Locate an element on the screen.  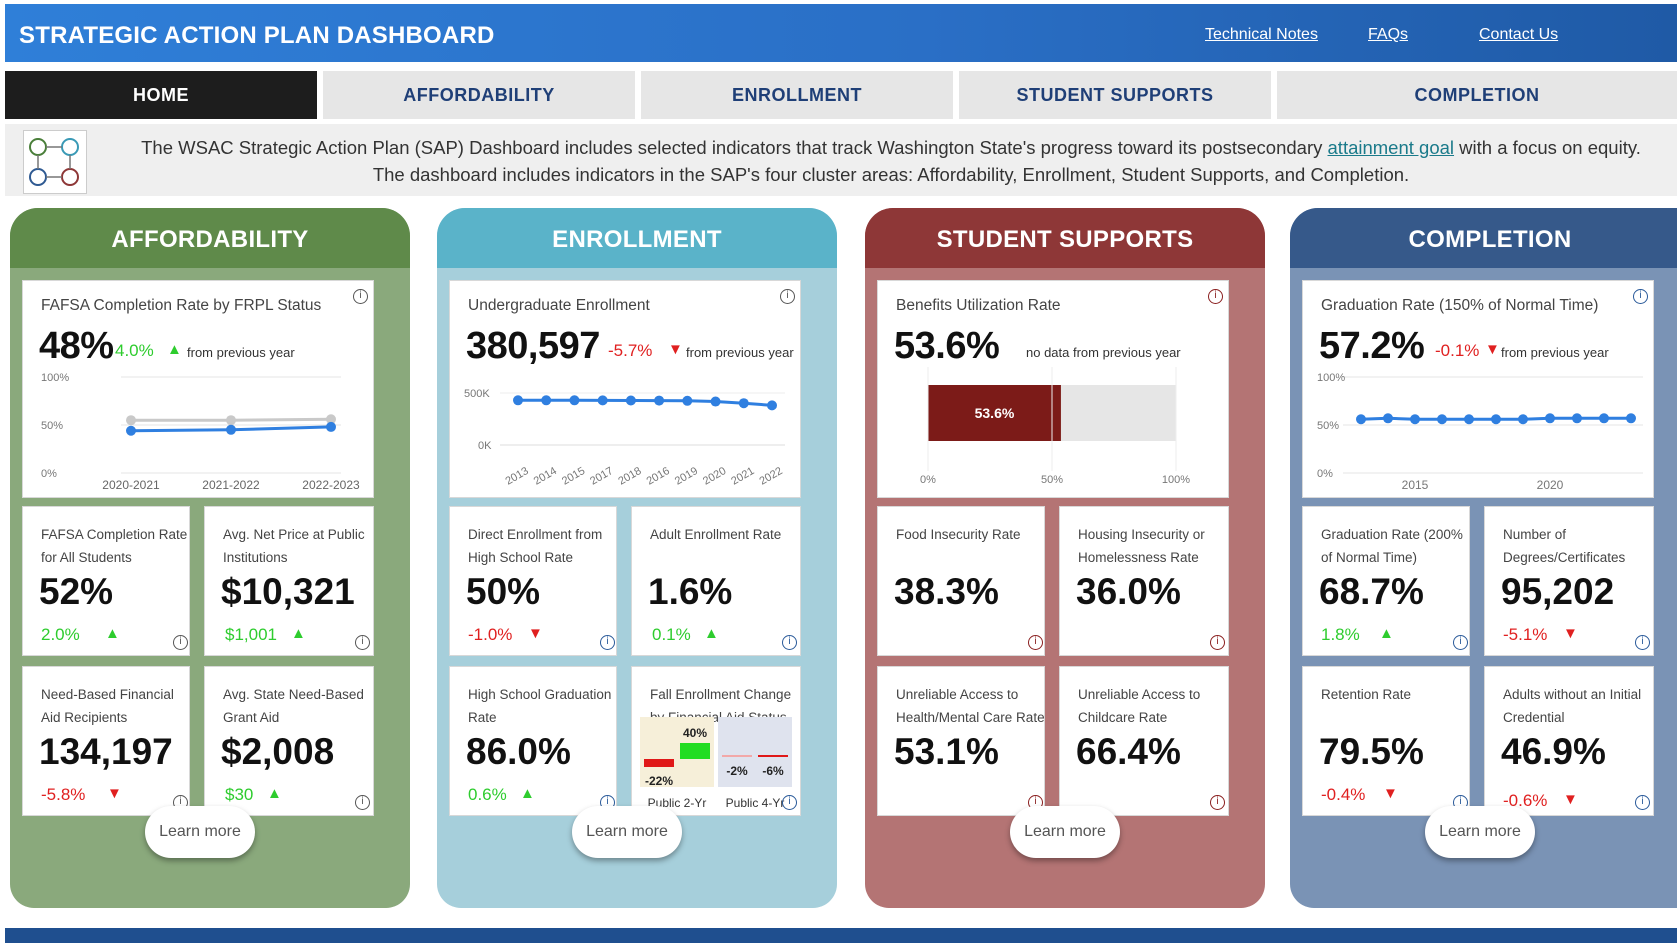
card-change: -5.1% is located at coordinates (1525, 634).